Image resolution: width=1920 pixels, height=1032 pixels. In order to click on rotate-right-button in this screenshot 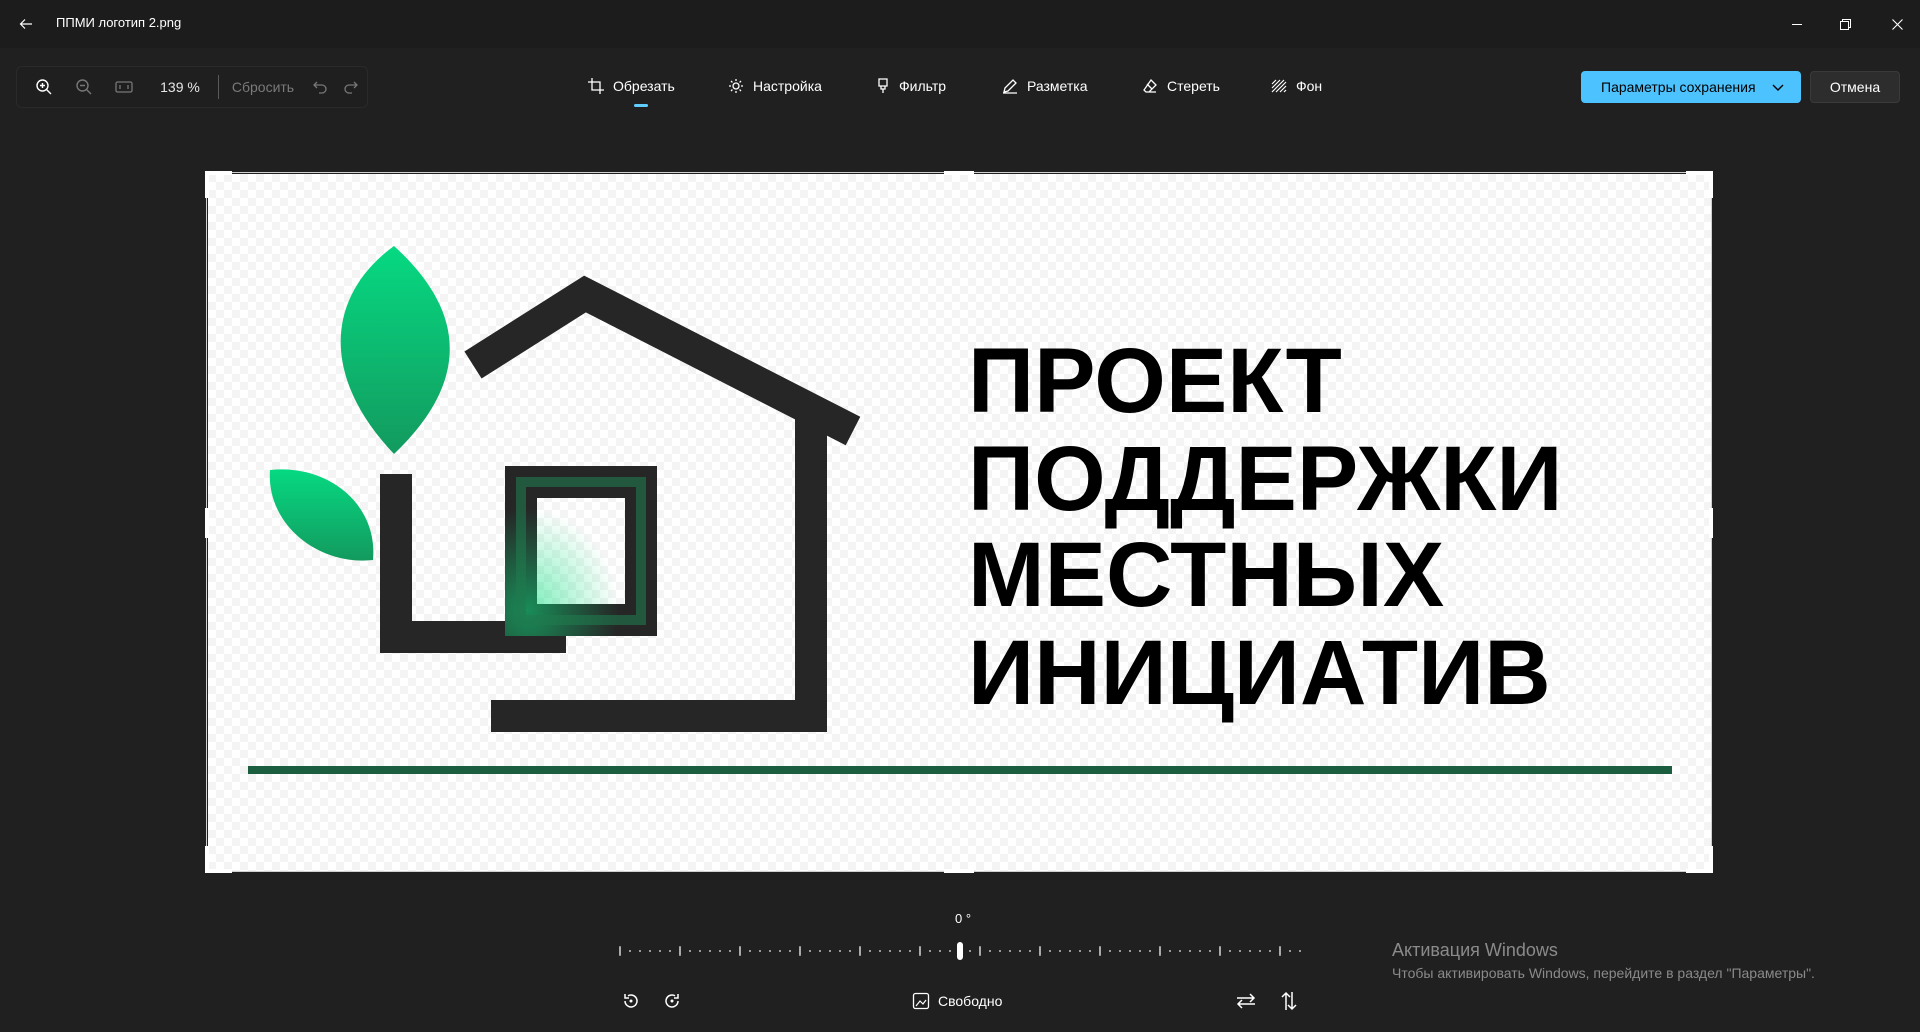, I will do `click(672, 1001)`.